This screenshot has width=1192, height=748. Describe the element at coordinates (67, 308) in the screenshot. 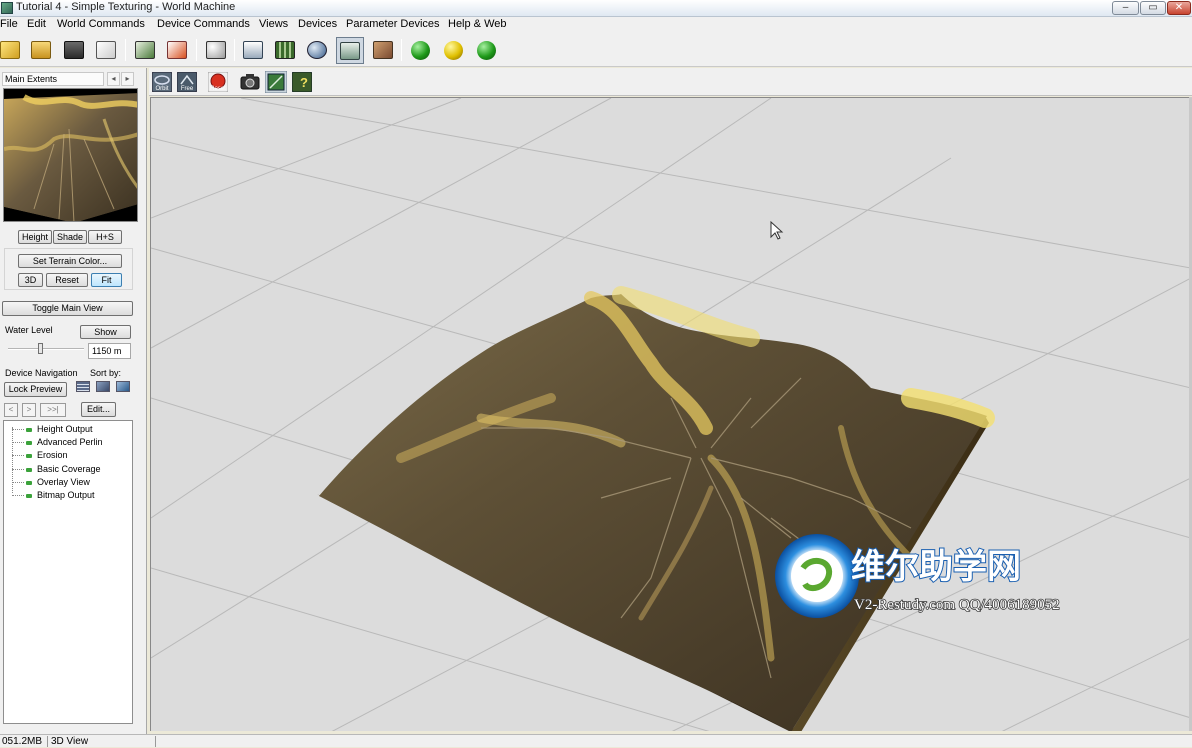

I see `toggle-main-view-button: Toggle Main View` at that location.